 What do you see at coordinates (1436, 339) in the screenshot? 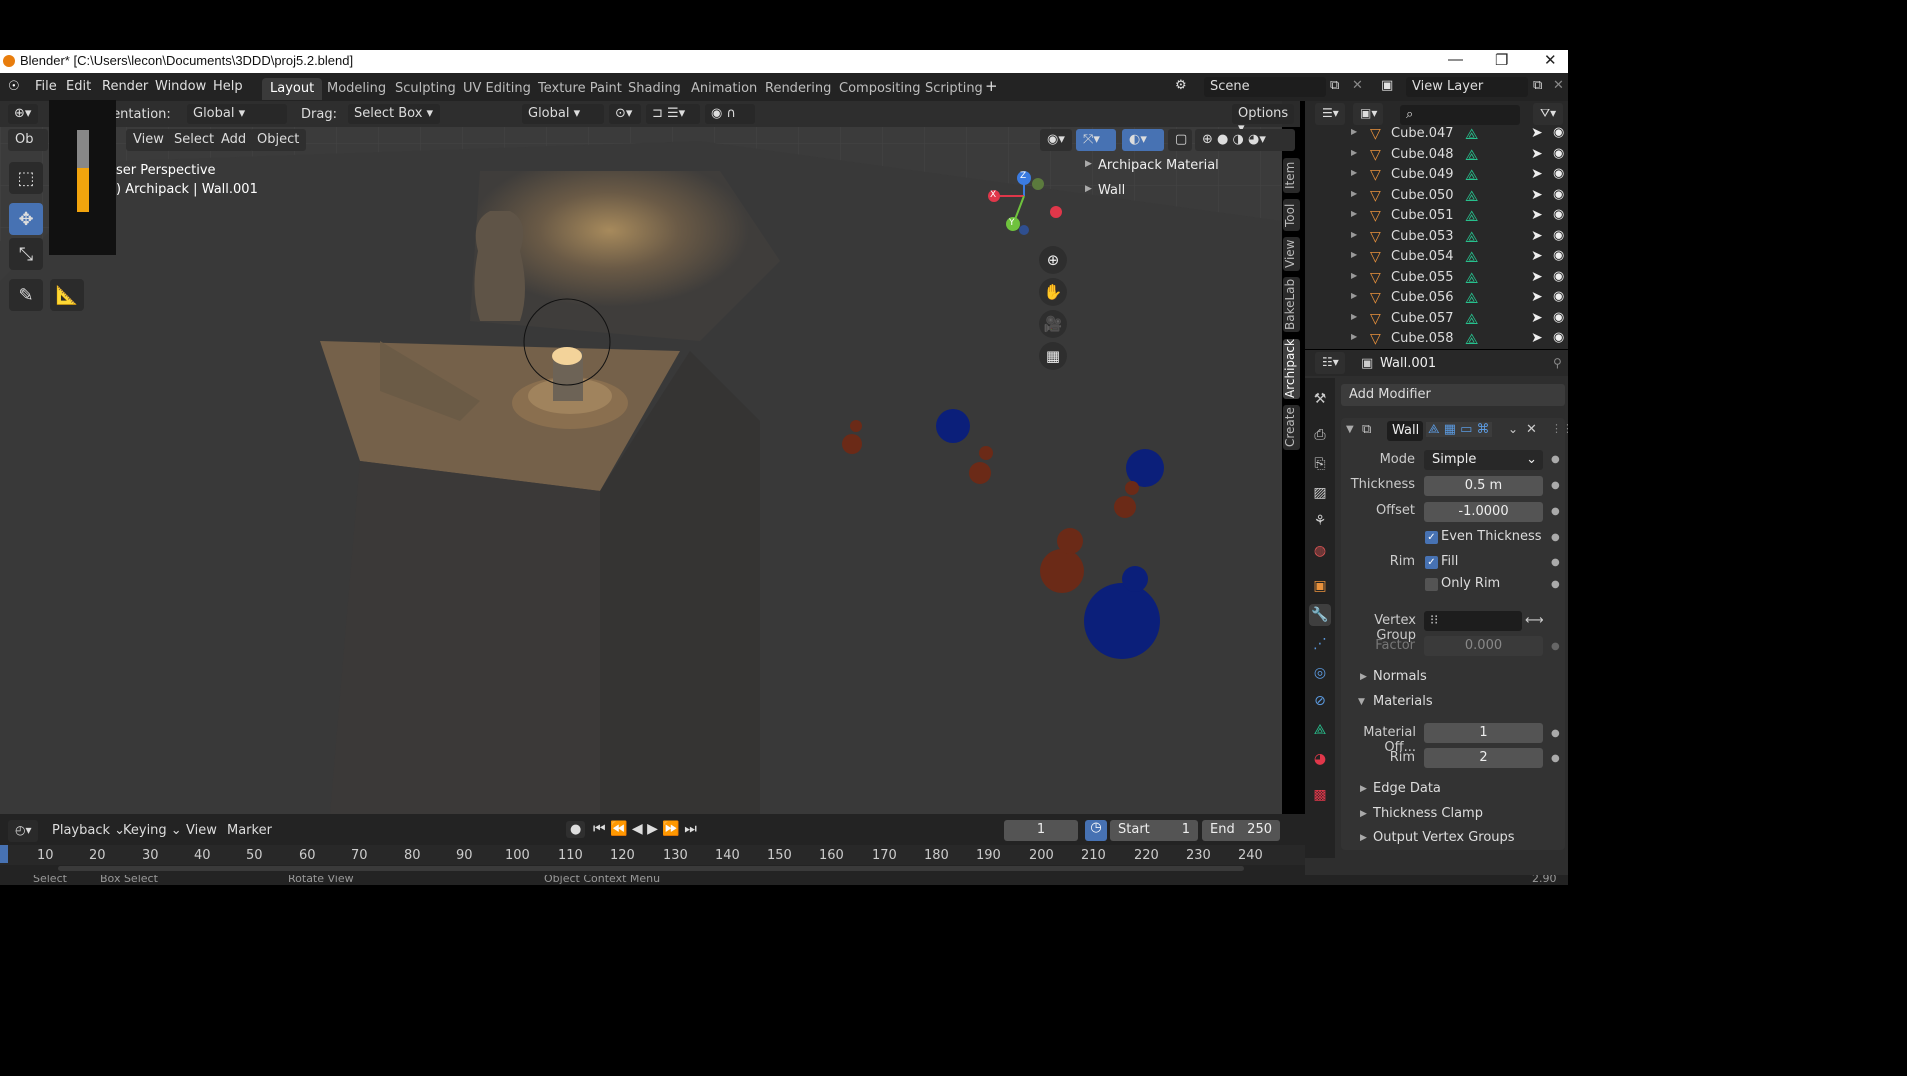
I see `list-item: ▶ ▽ Cube.058 ⟁ ➤ ◉` at bounding box center [1436, 339].